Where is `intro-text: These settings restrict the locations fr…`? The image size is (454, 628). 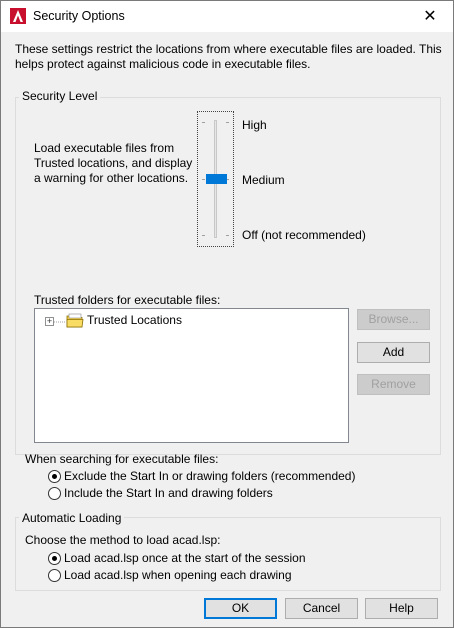
intro-text: These settings restrict the locations fr… is located at coordinates (228, 56).